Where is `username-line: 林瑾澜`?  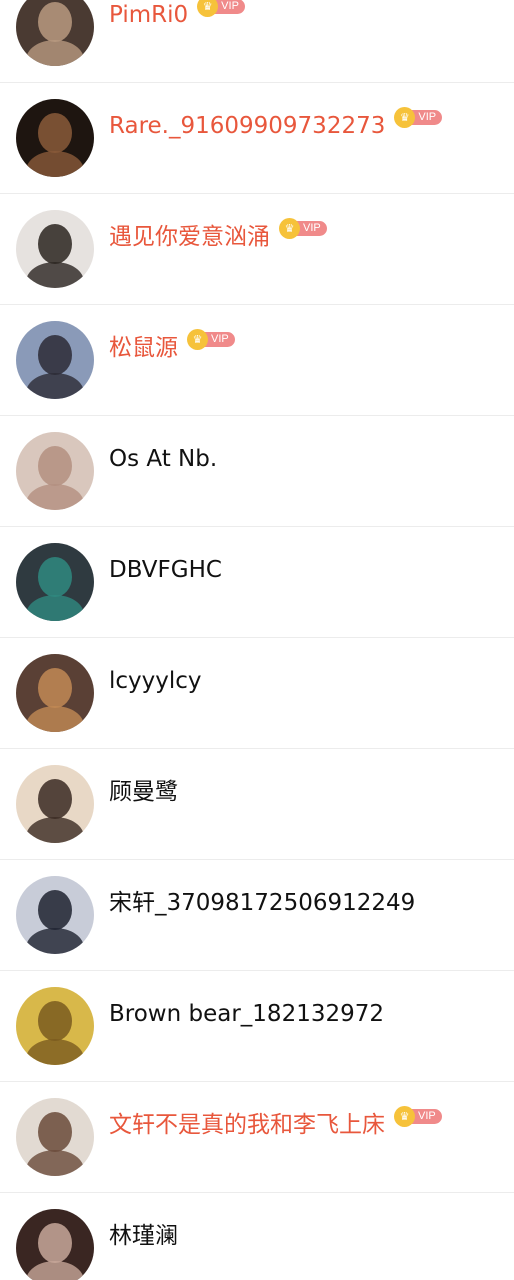 username-line: 林瑾澜 is located at coordinates (143, 1236).